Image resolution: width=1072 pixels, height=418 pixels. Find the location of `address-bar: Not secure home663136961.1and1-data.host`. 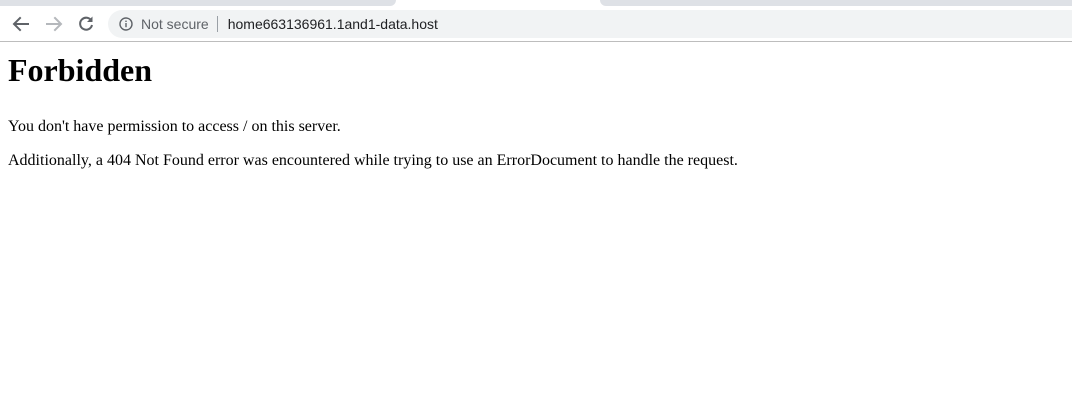

address-bar: Not secure home663136961.1and1-data.host is located at coordinates (590, 24).